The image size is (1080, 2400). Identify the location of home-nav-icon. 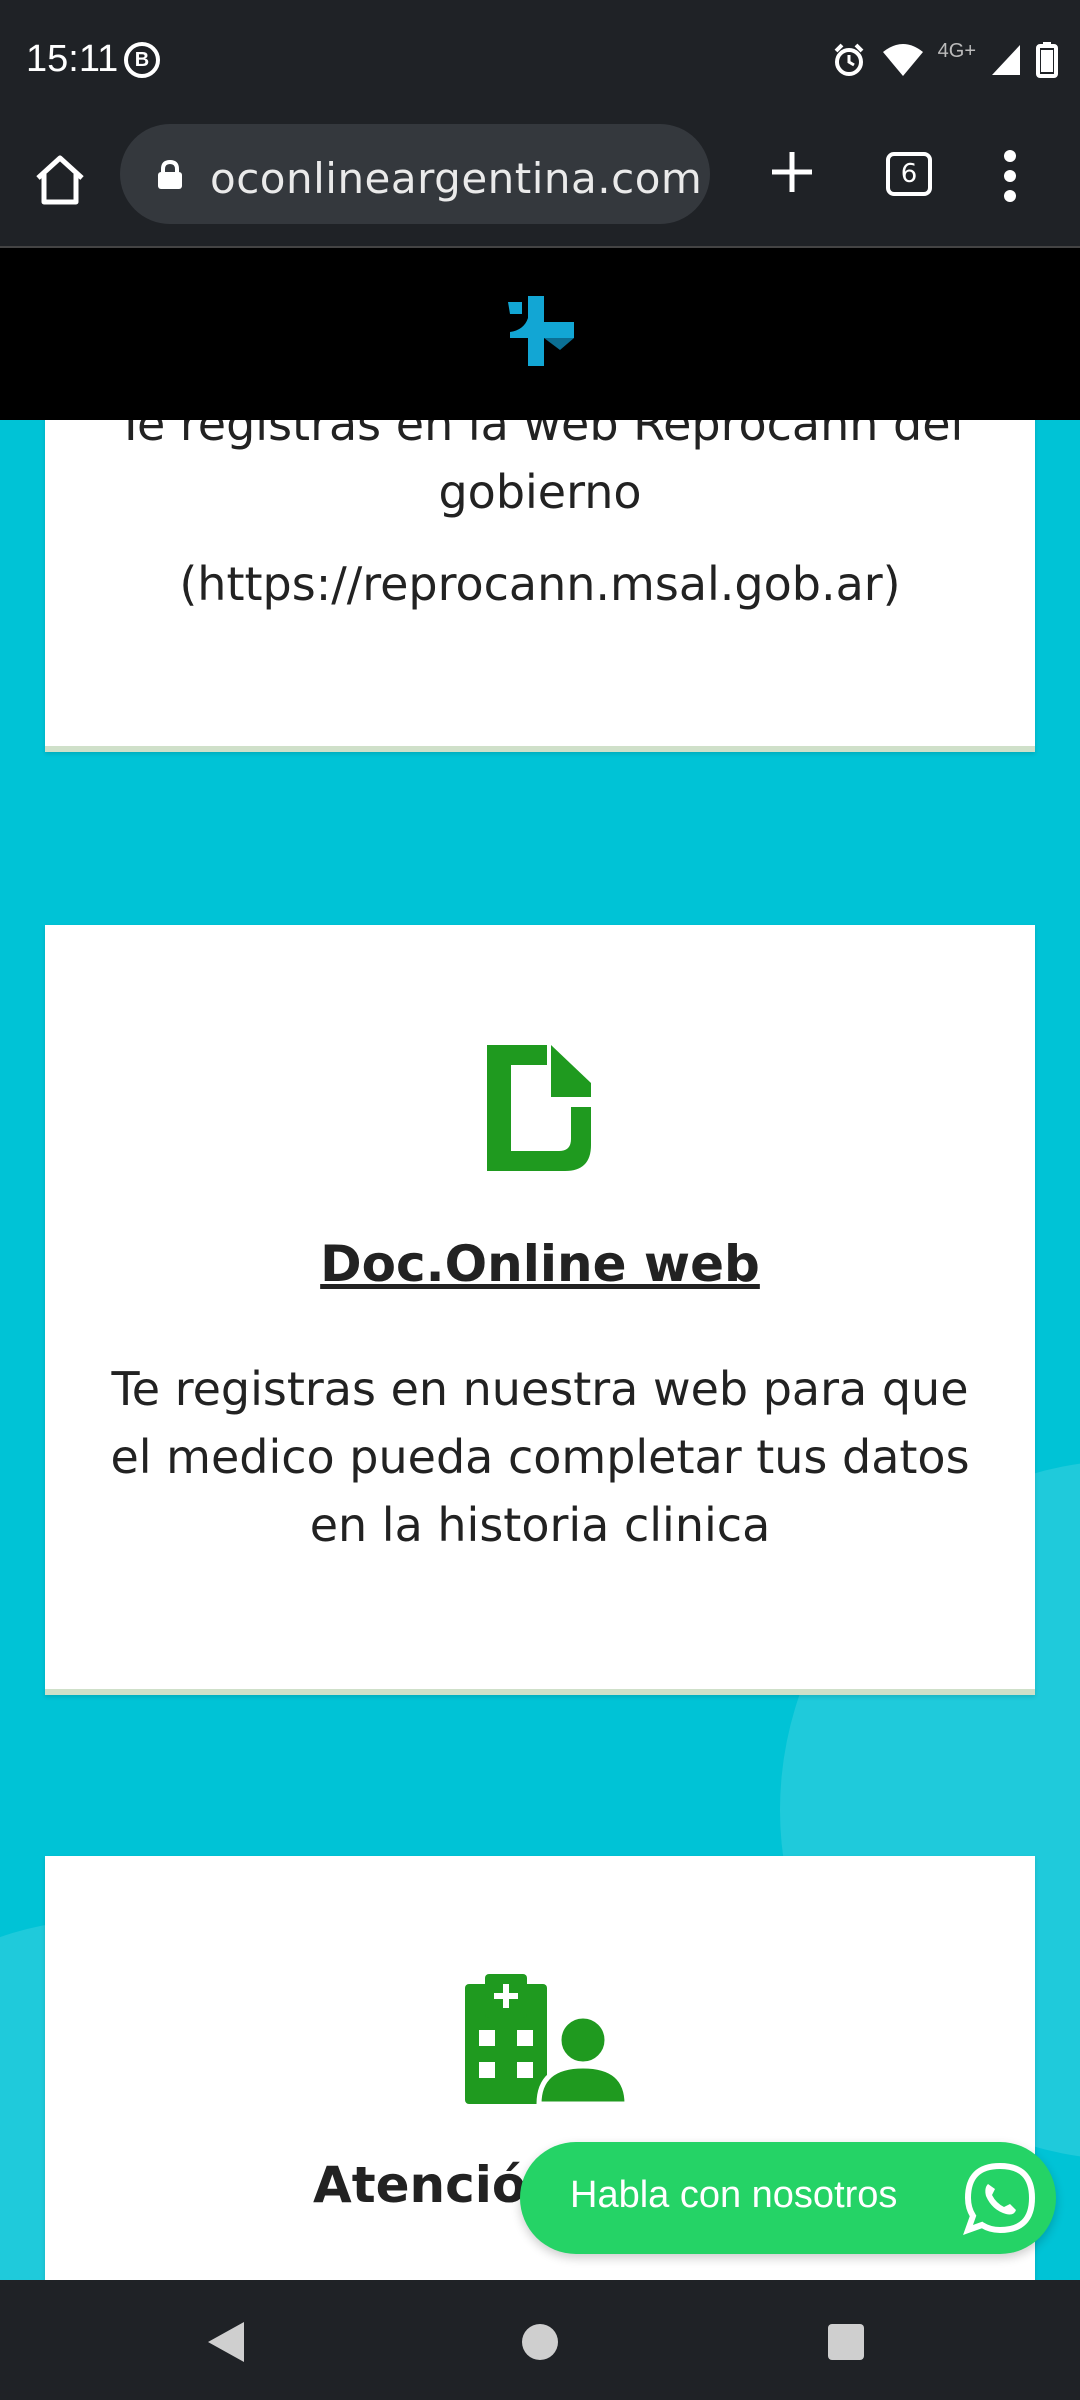
(540, 2342).